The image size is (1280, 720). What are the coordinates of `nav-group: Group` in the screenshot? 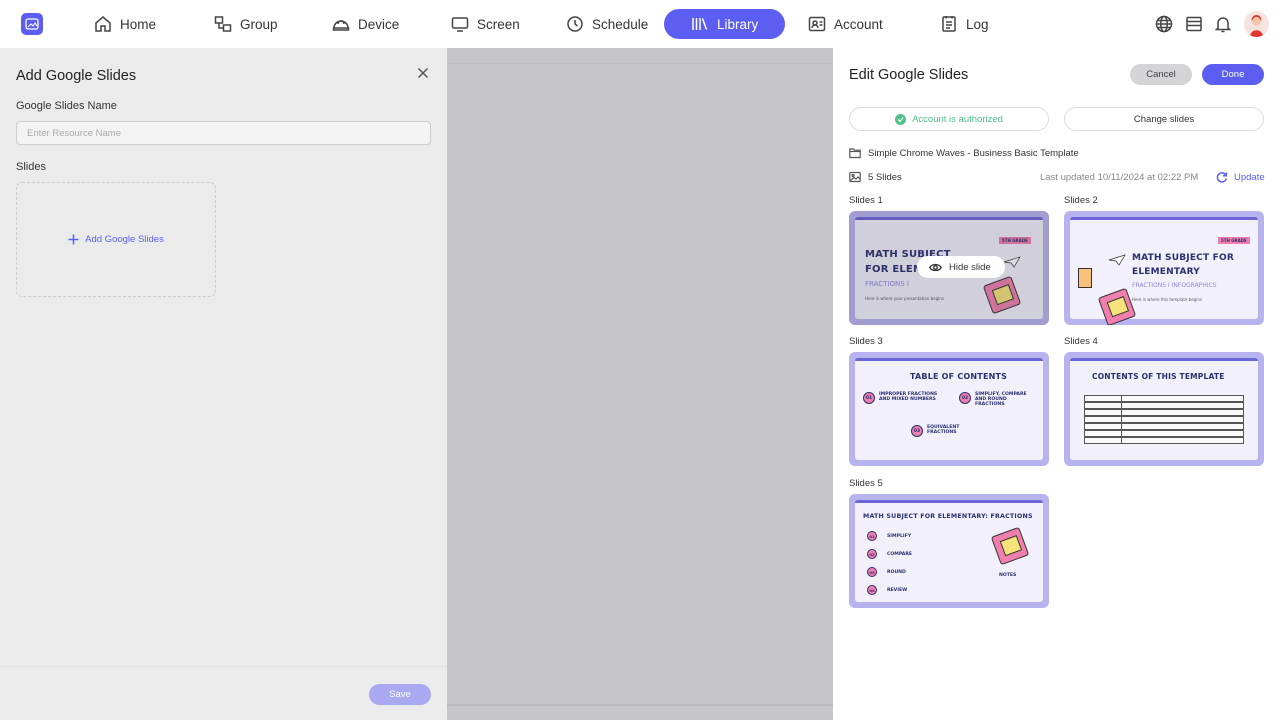 It's located at (246, 24).